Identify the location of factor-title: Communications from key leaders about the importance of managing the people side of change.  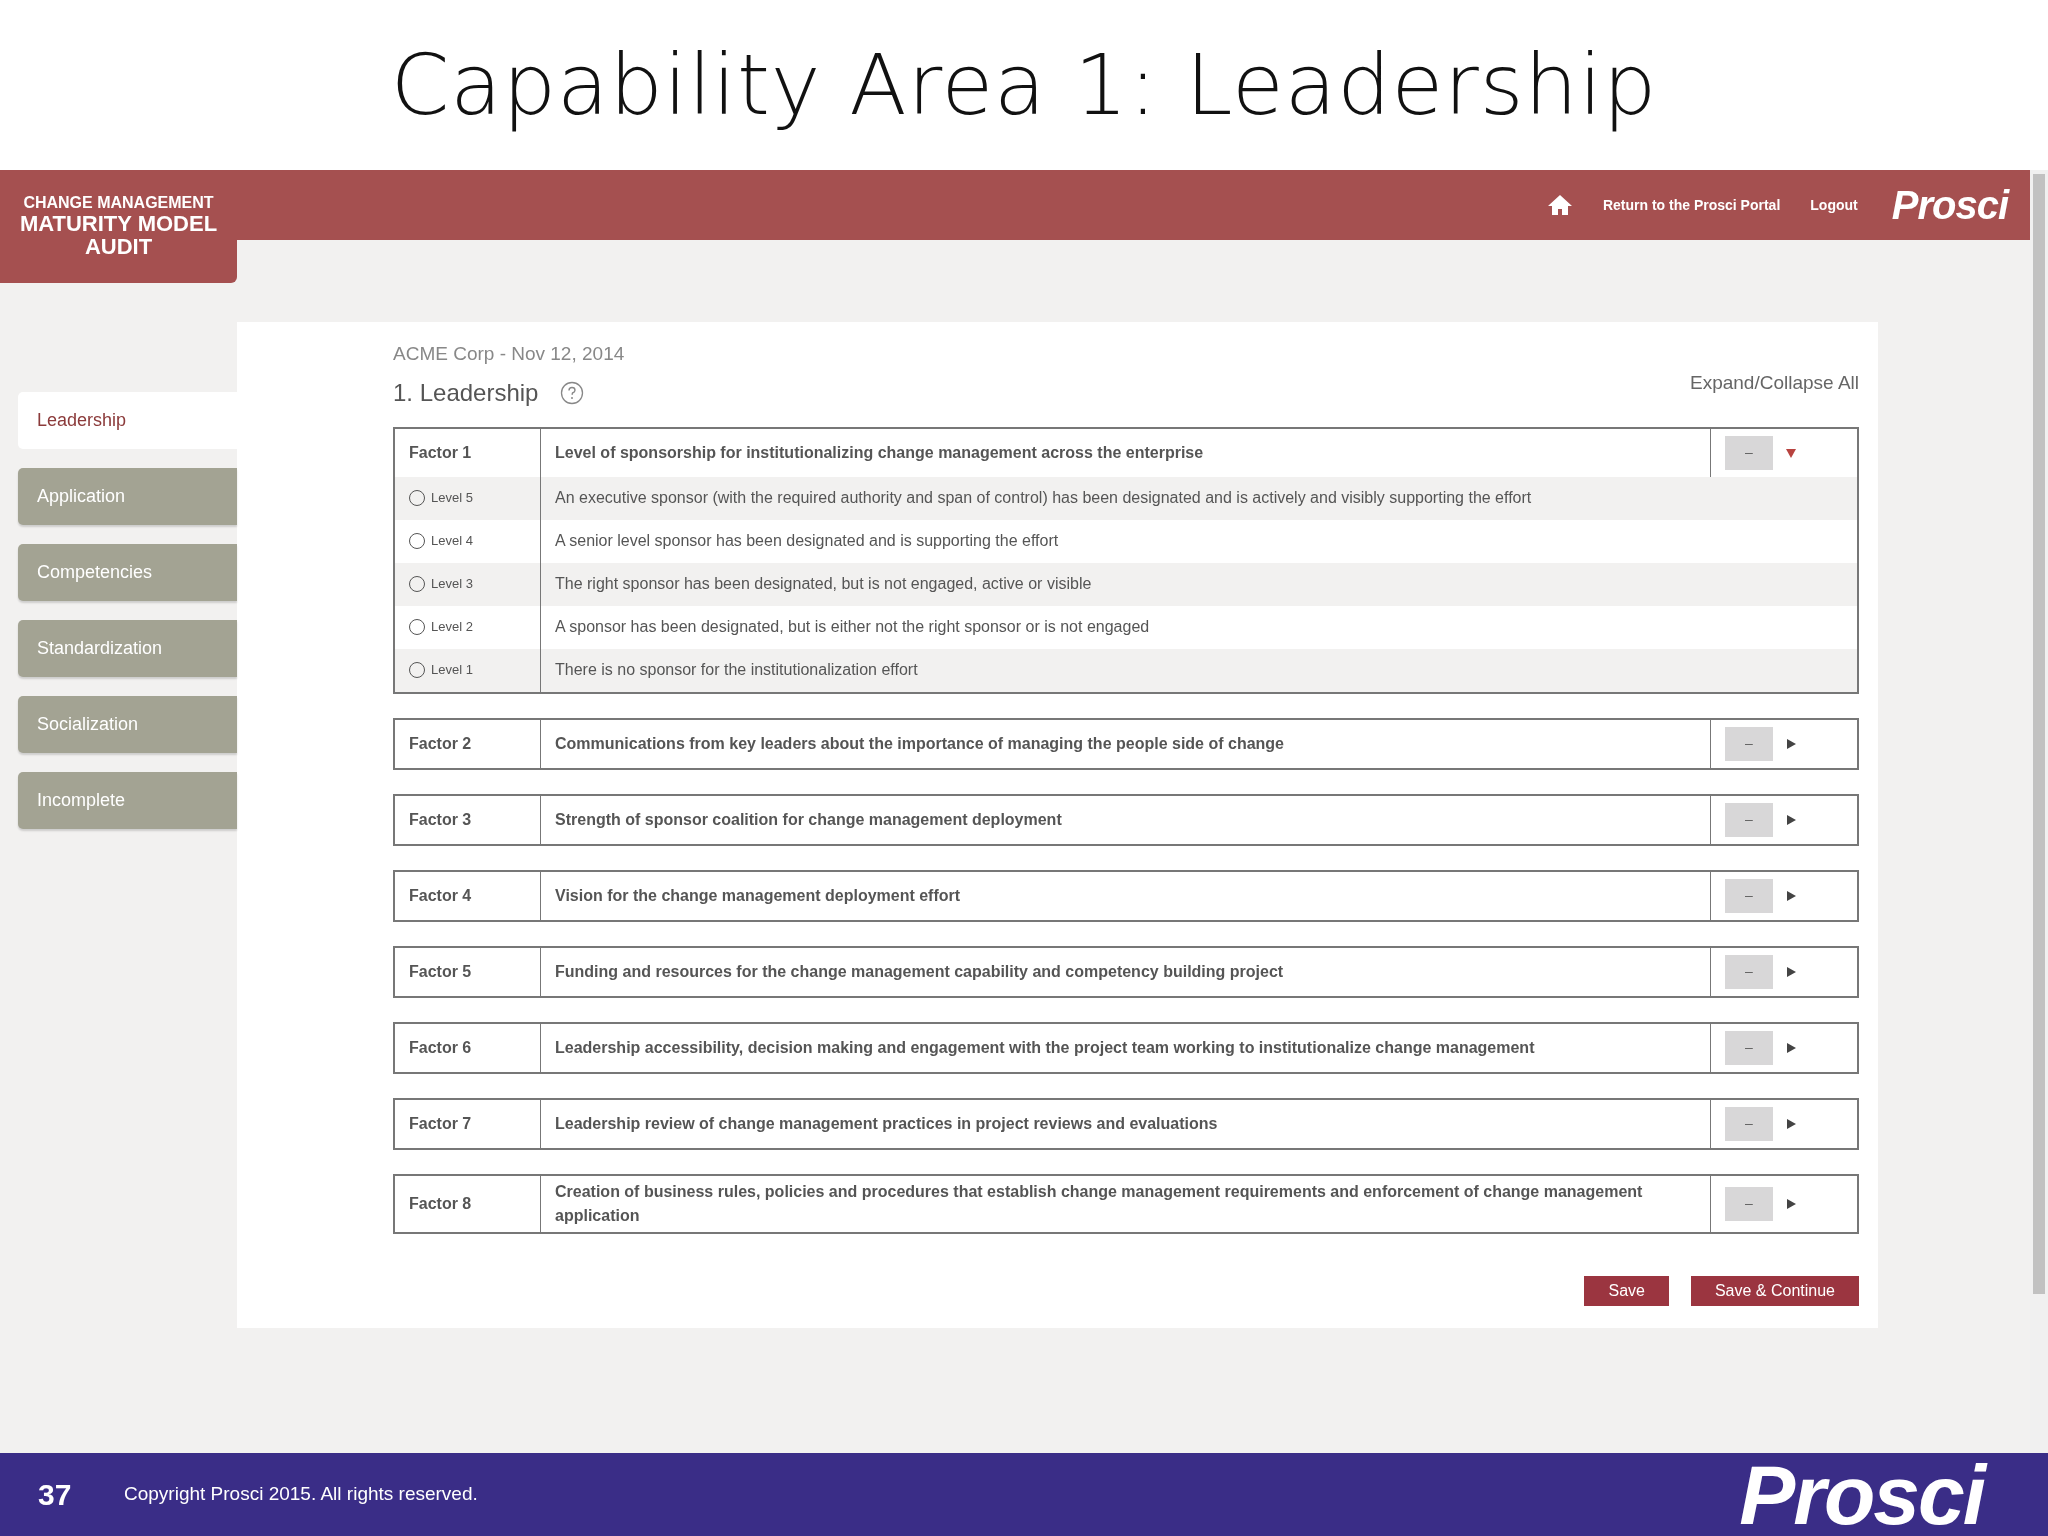
(1126, 743).